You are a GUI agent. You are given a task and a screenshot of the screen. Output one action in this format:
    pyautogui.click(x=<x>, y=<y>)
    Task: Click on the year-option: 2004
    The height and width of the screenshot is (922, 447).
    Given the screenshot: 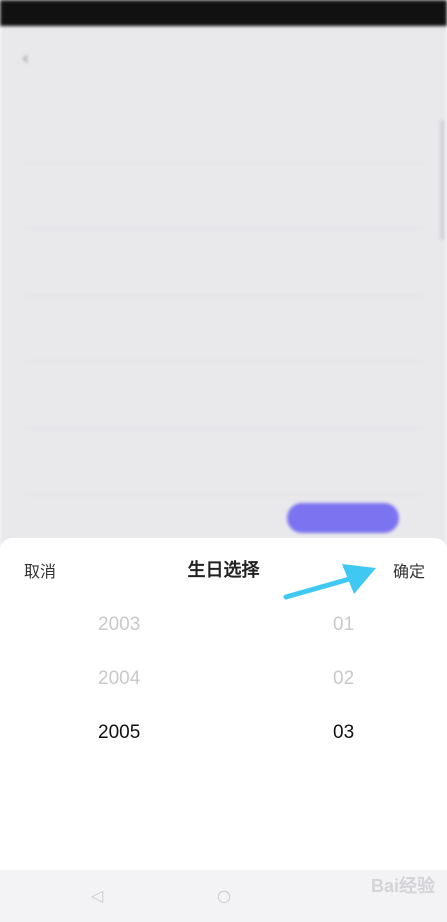 What is the action you would take?
    pyautogui.click(x=122, y=679)
    